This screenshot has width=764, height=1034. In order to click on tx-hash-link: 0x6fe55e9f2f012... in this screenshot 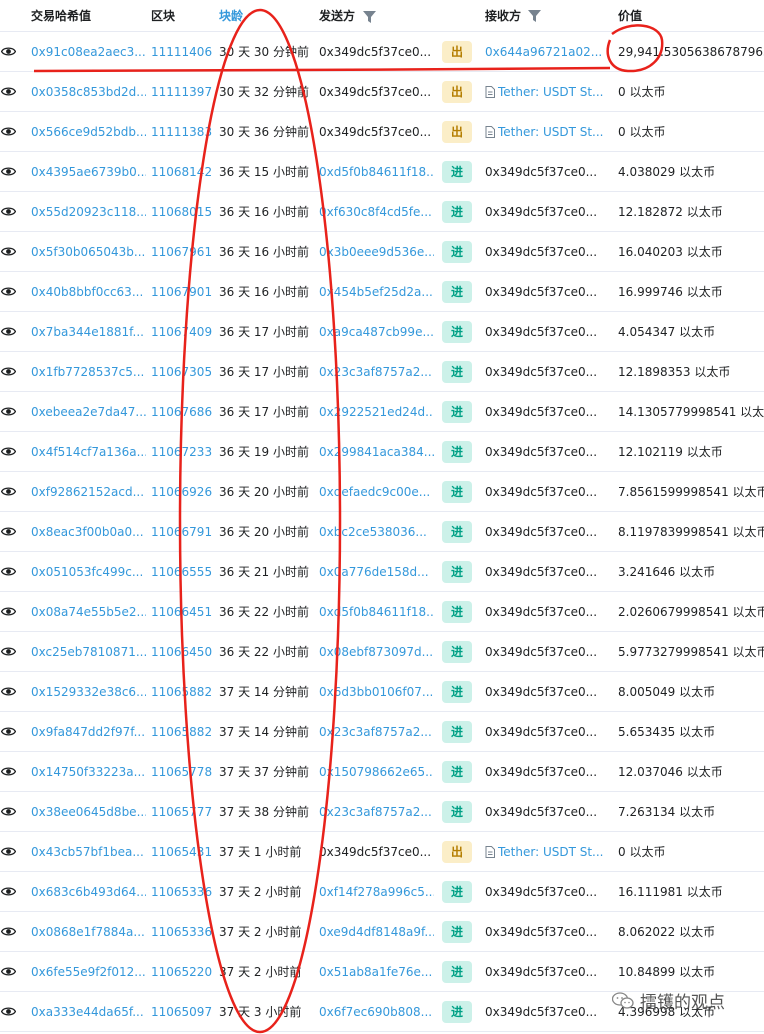, I will do `click(86, 972)`.